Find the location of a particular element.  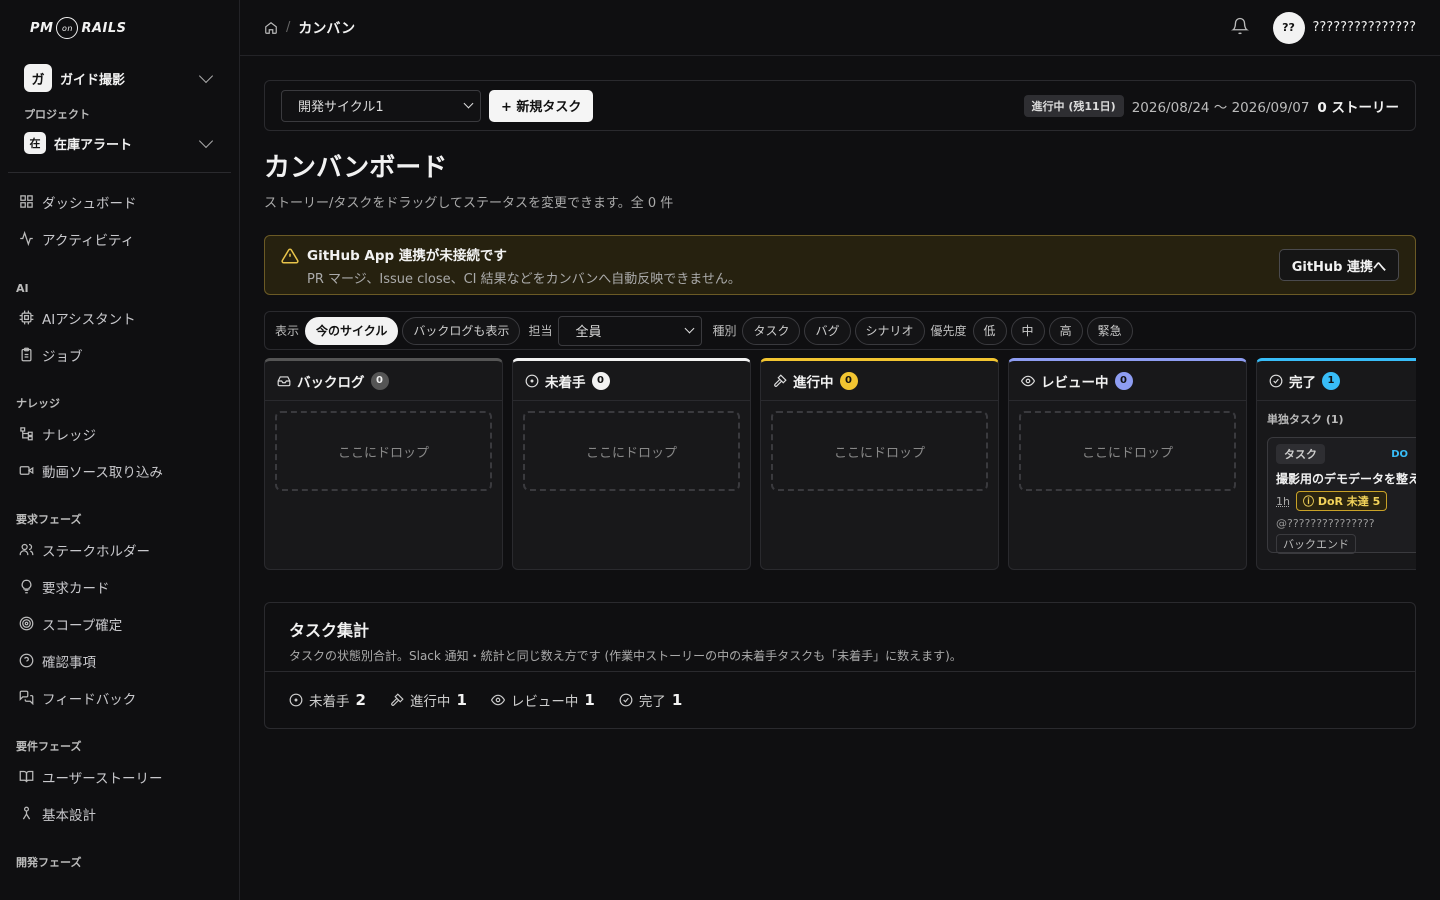

eye-icon is located at coordinates (1028, 381).